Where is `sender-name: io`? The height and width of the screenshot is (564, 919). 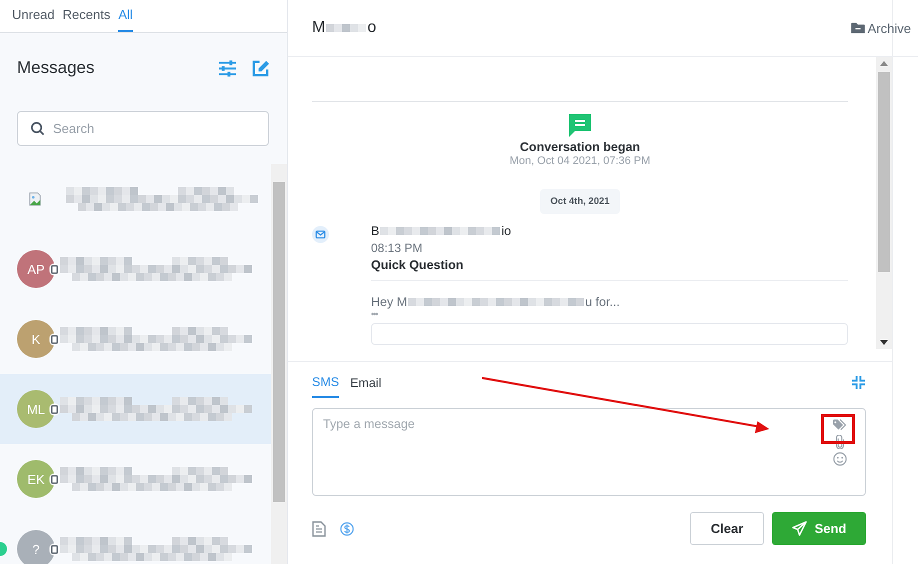
sender-name: io is located at coordinates (506, 231).